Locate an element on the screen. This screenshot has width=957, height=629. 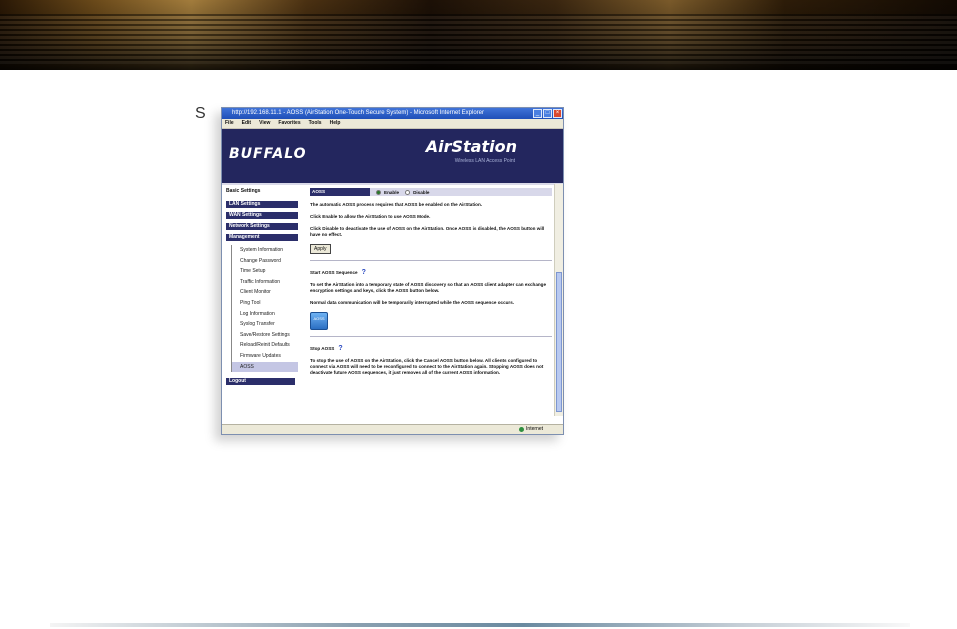
nav-reload-defaults: Reload/Reinit Defaults is located at coordinates (264, 345).